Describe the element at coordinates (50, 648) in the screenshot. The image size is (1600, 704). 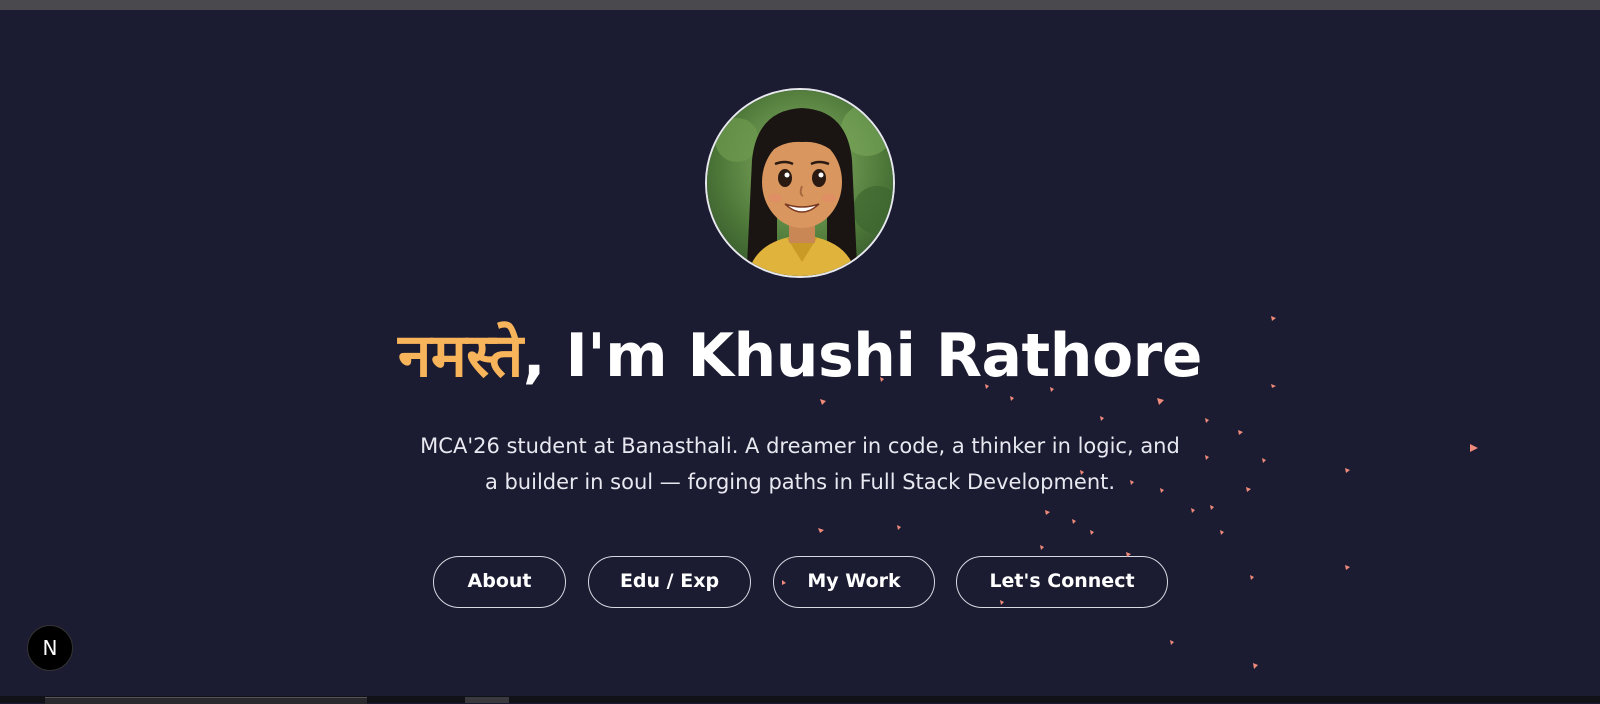
I see `nextjs-dev-indicator: N` at that location.